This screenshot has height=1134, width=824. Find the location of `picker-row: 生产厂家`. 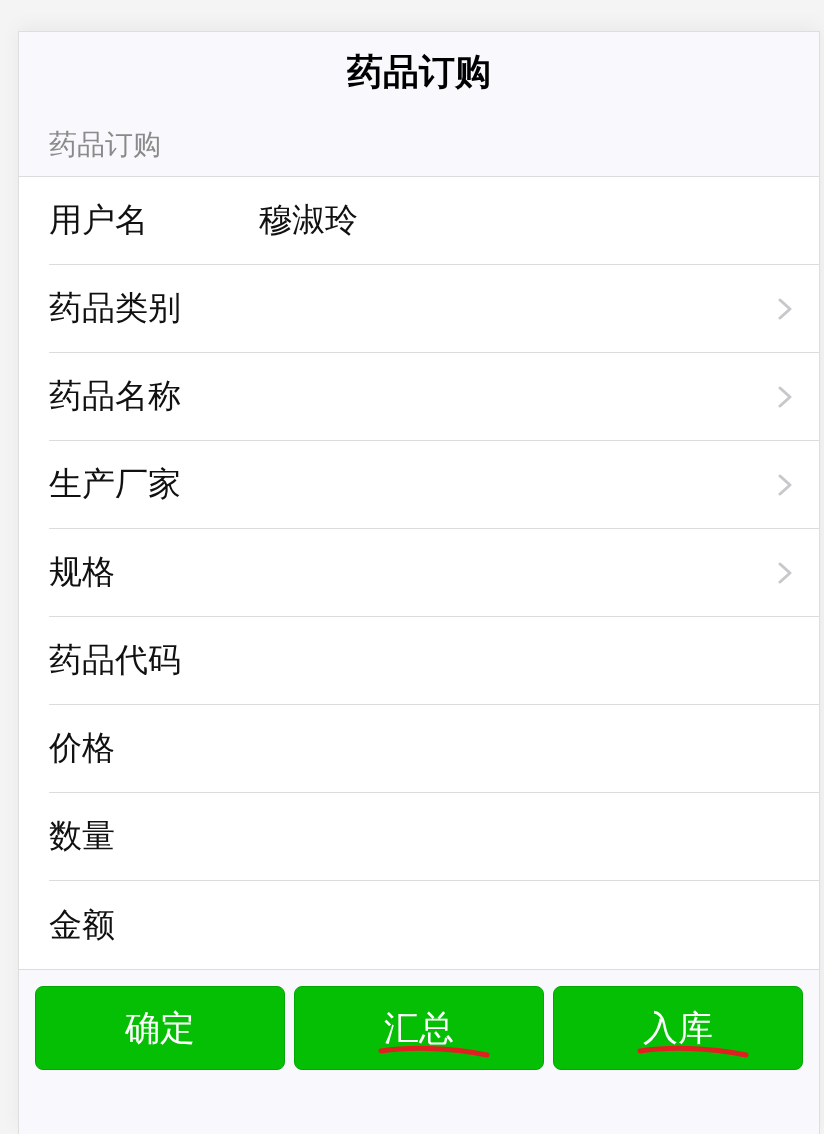

picker-row: 生产厂家 is located at coordinates (434, 485).